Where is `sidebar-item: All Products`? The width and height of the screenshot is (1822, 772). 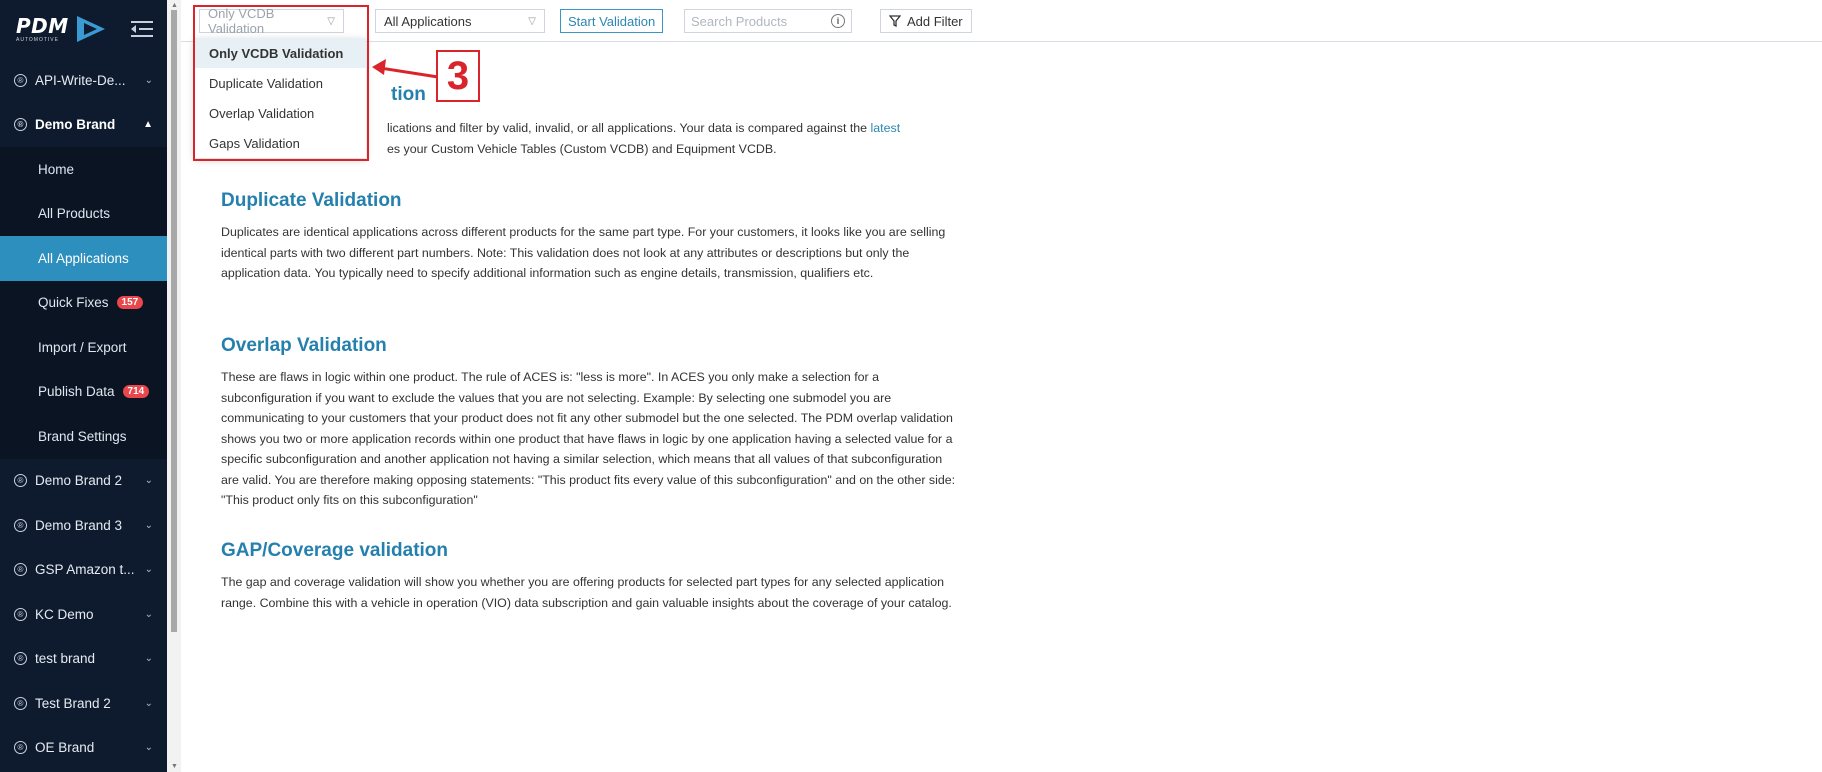 sidebar-item: All Products is located at coordinates (83, 214).